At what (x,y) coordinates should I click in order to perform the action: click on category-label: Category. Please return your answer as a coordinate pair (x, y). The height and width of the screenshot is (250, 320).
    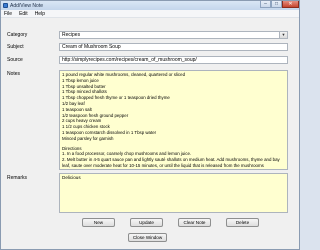
    Looking at the image, I should click on (17, 35).